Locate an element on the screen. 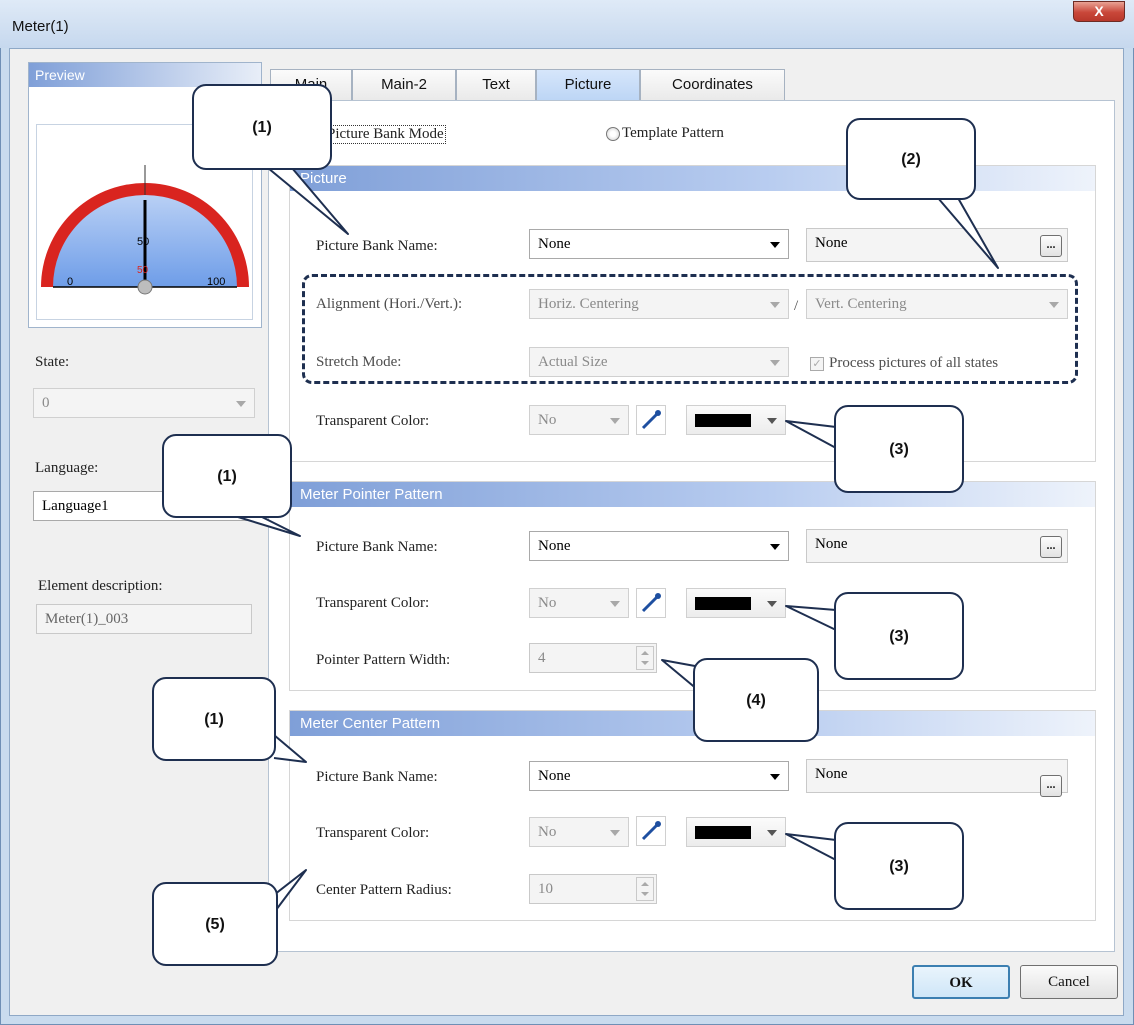 The height and width of the screenshot is (1025, 1134). callout-1b: (1) is located at coordinates (227, 476).